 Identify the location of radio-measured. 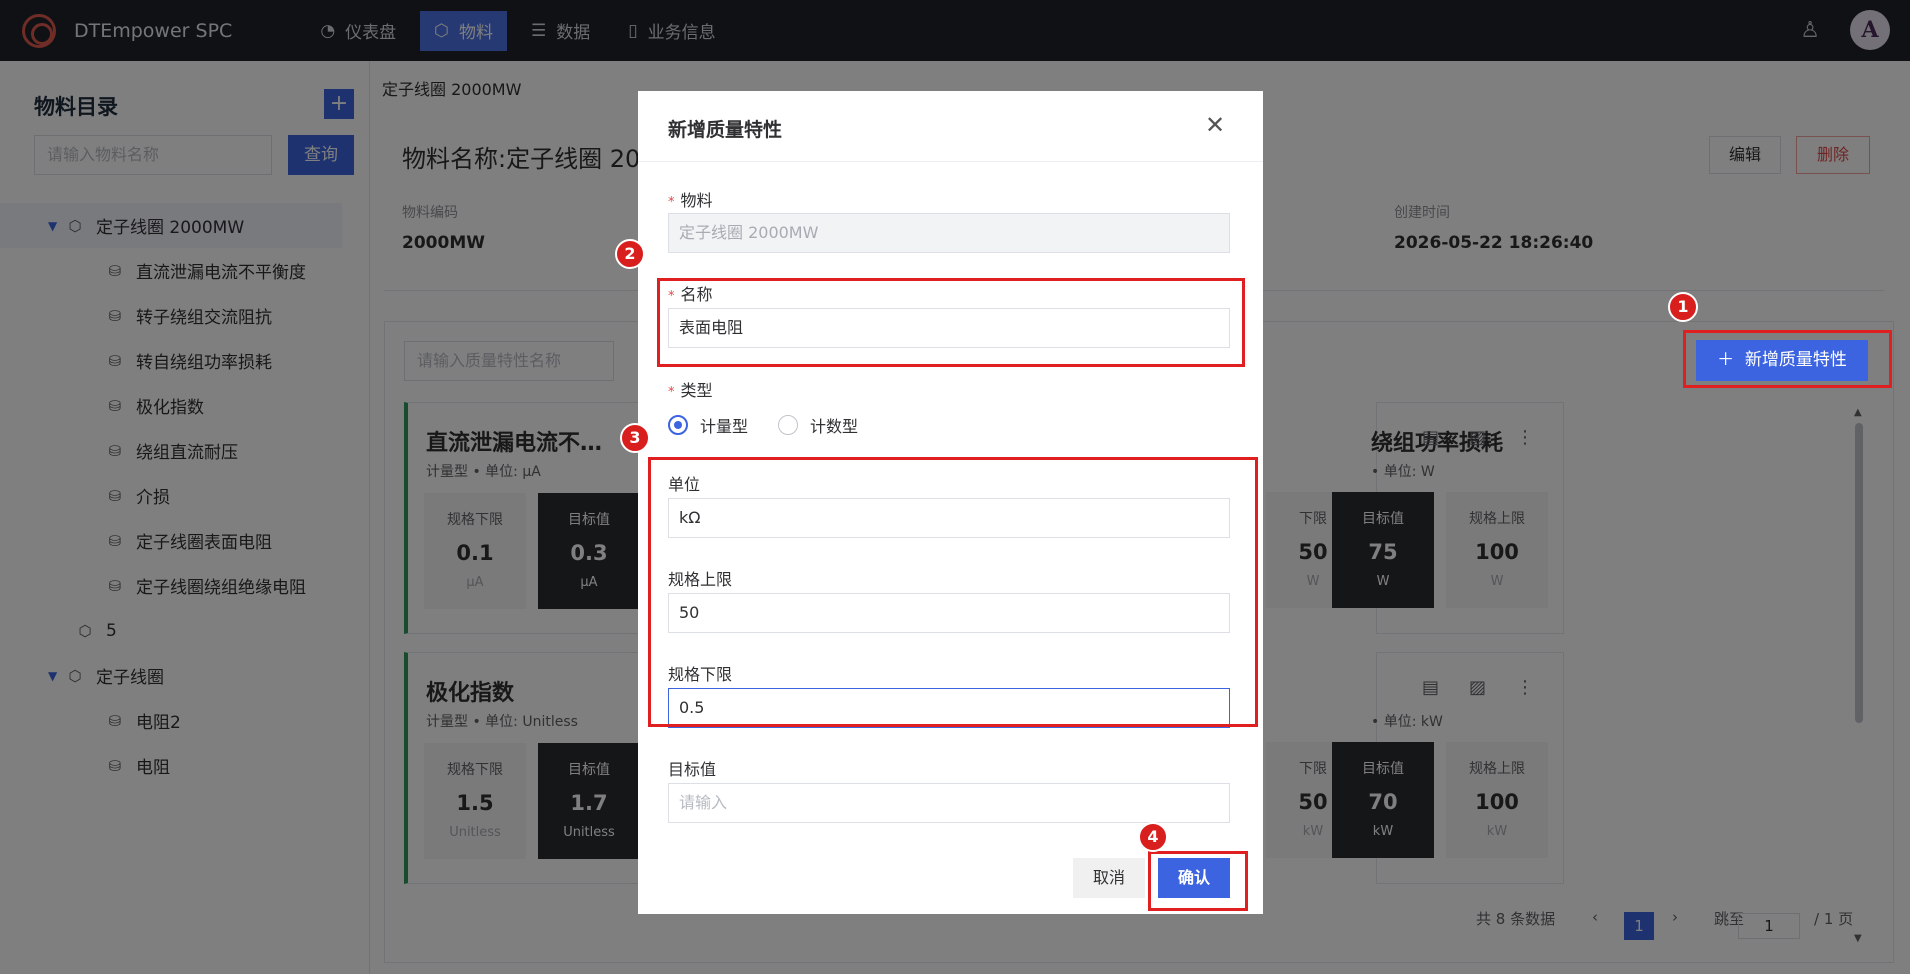
(678, 425).